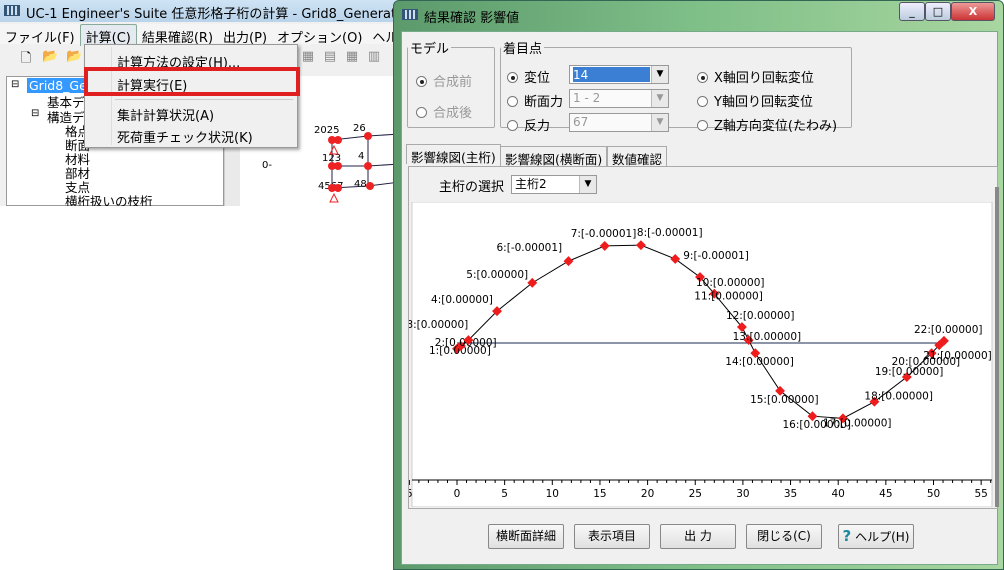 The image size is (1004, 570). Describe the element at coordinates (528, 76) in the screenshot. I see `radio-displacement: 変位` at that location.